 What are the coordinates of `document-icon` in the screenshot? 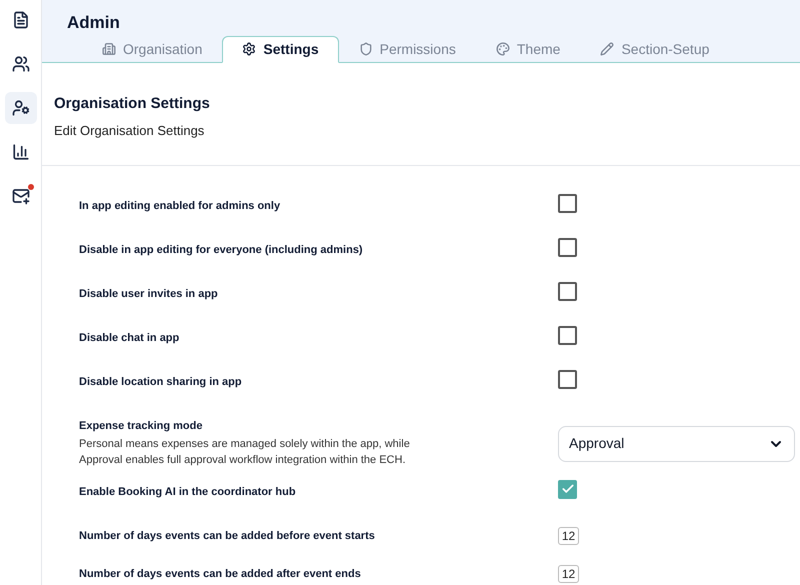 It's located at (21, 20).